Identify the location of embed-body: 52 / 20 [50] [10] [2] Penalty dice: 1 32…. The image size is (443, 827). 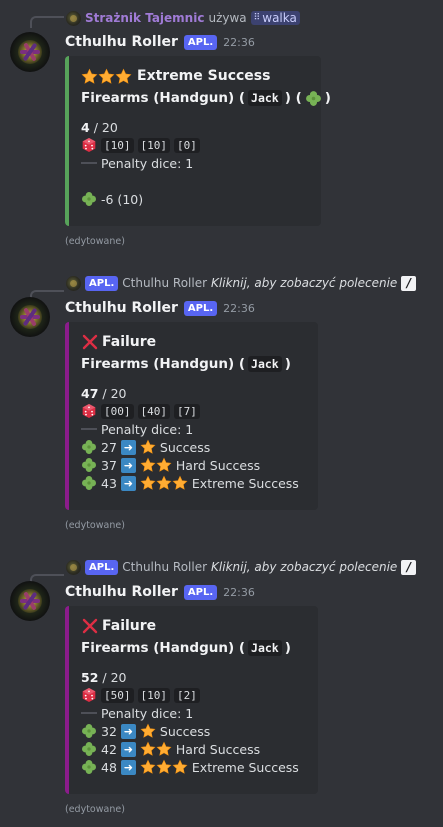
(193, 722).